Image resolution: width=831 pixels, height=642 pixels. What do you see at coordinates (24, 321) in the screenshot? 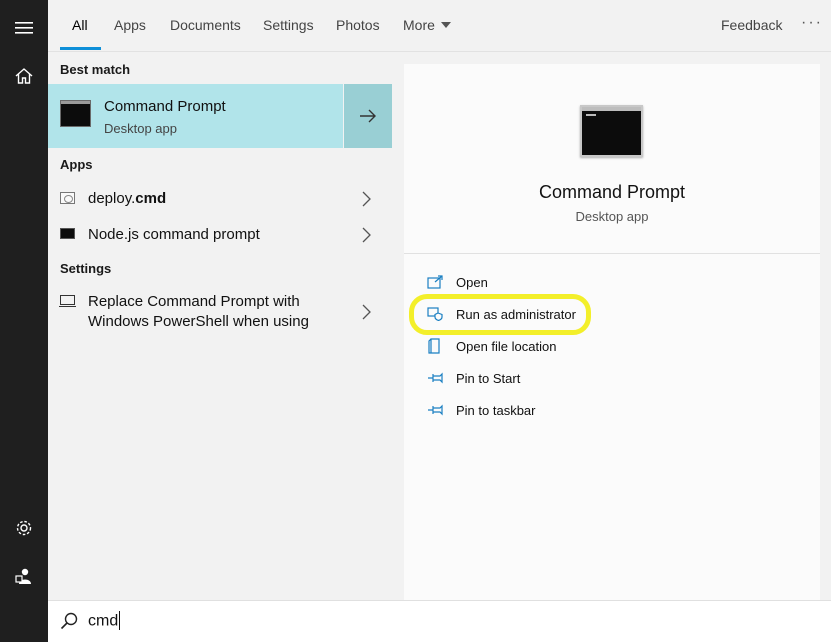
I see `left-rail` at bounding box center [24, 321].